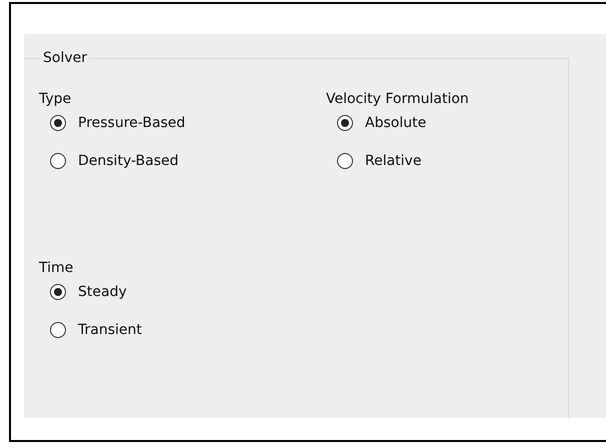 Image resolution: width=606 pixels, height=448 pixels. What do you see at coordinates (109, 161) in the screenshot?
I see `radio-option: Density-Based` at bounding box center [109, 161].